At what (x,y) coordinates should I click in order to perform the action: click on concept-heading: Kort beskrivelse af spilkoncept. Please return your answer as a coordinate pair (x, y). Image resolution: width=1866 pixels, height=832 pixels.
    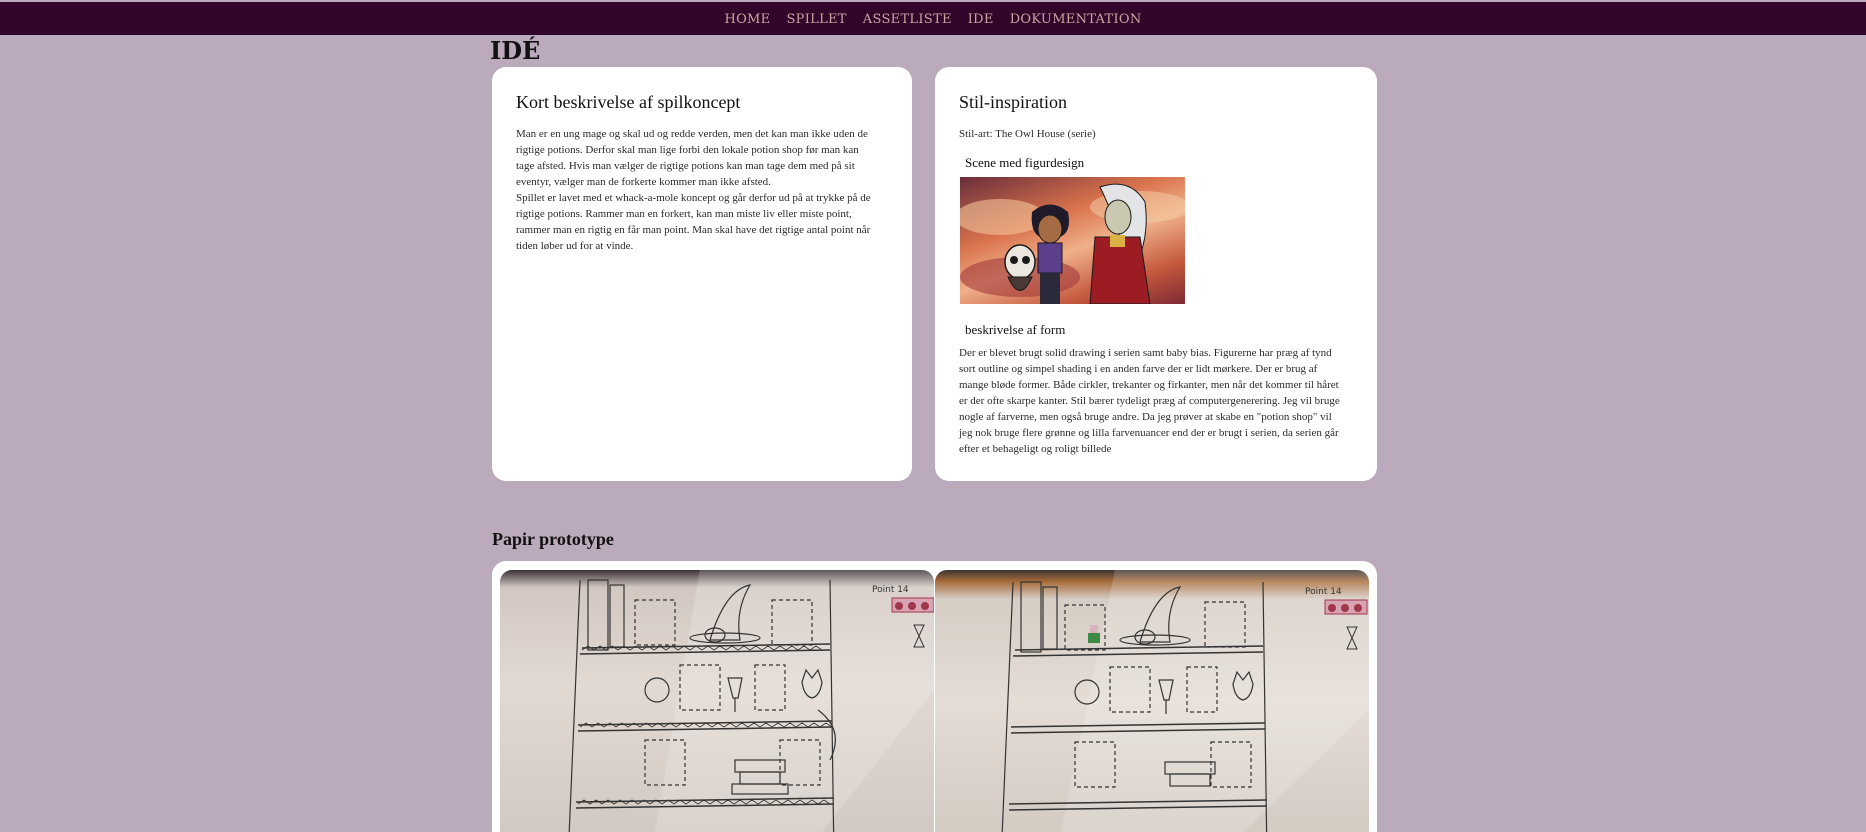
    Looking at the image, I should click on (628, 102).